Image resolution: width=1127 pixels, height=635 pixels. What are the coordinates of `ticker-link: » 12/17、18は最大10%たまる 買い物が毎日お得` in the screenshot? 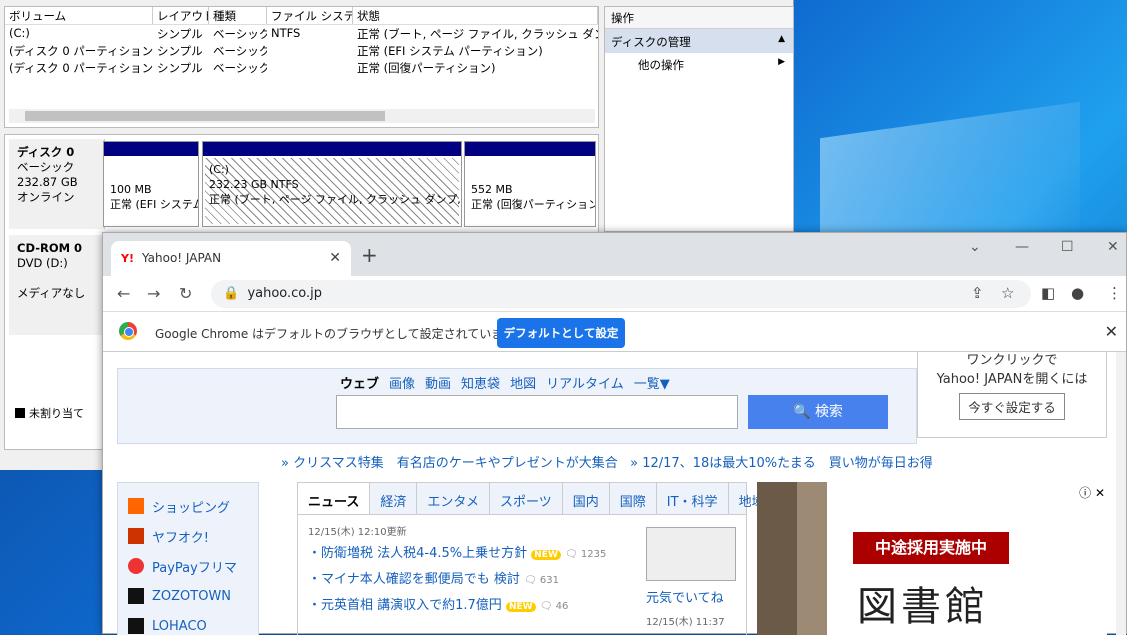 It's located at (781, 463).